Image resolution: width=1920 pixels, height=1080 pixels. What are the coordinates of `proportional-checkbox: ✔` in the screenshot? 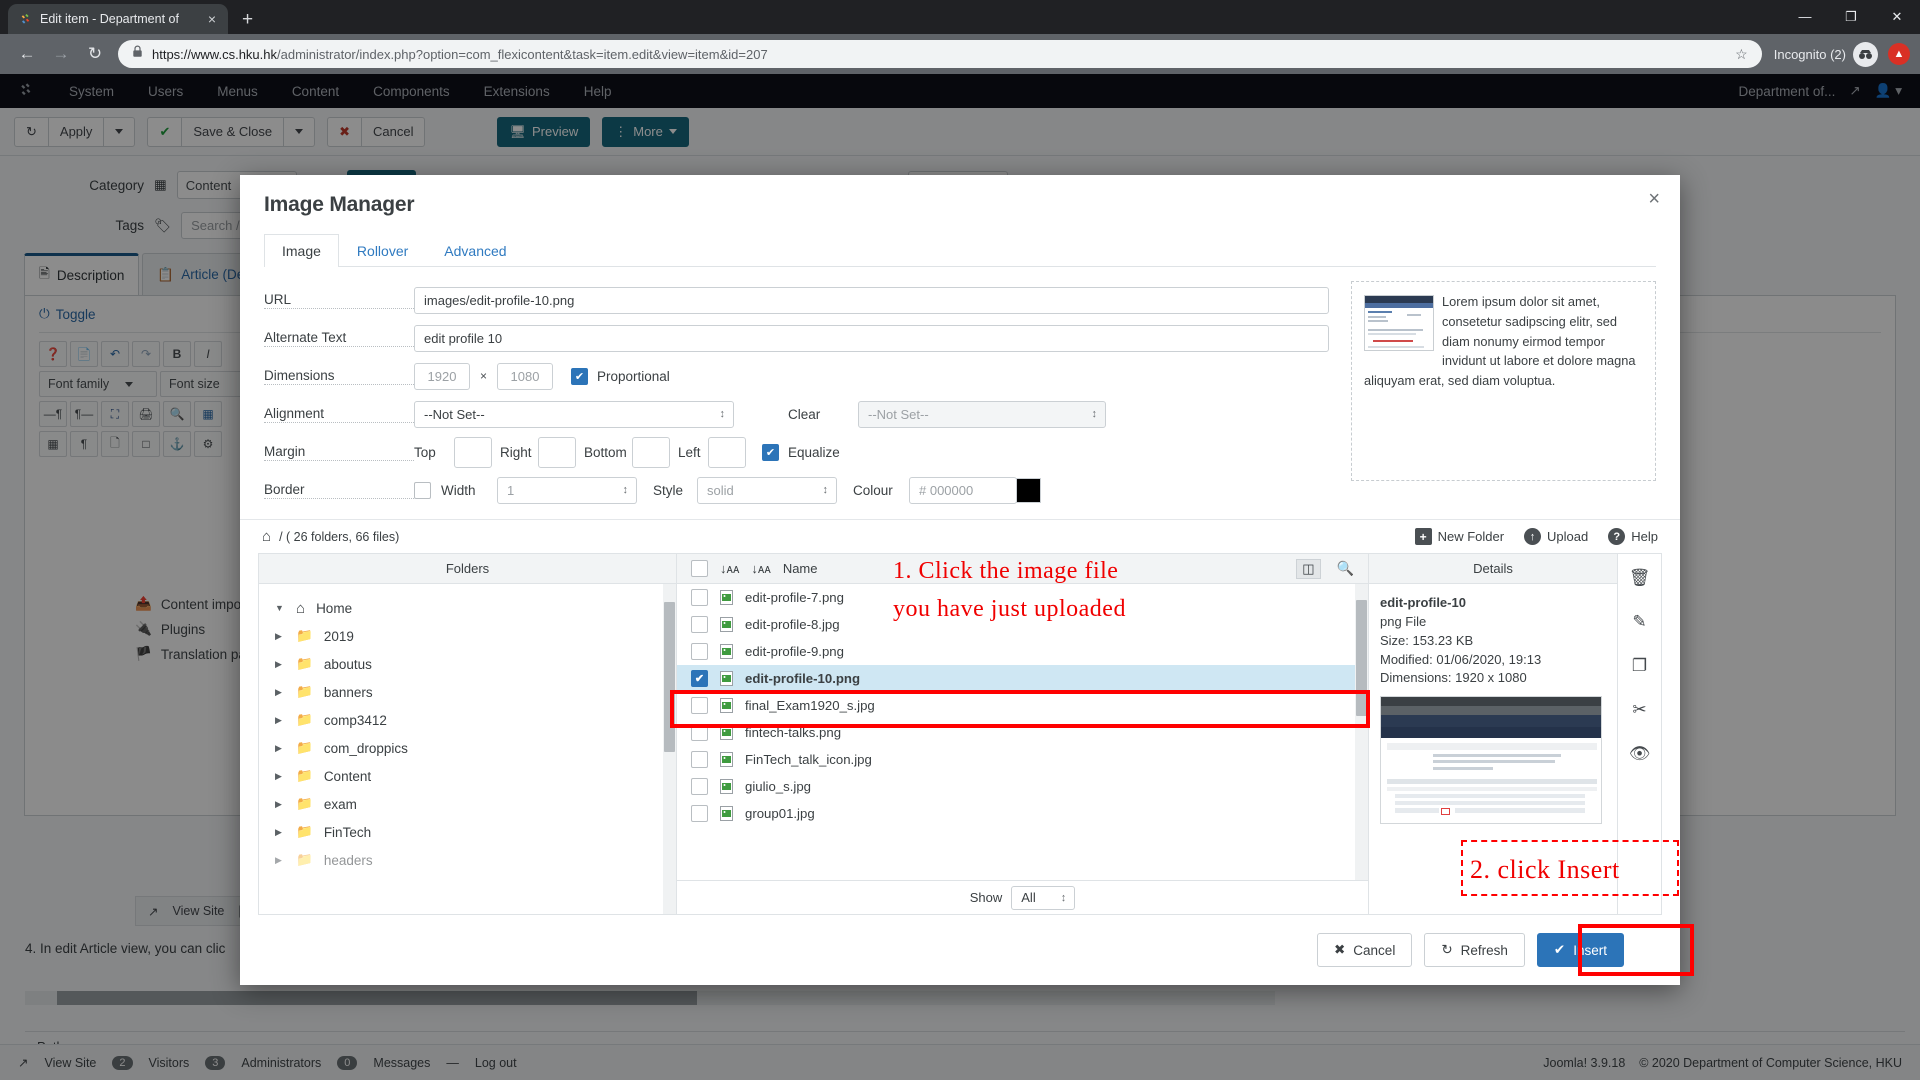 It's located at (580, 376).